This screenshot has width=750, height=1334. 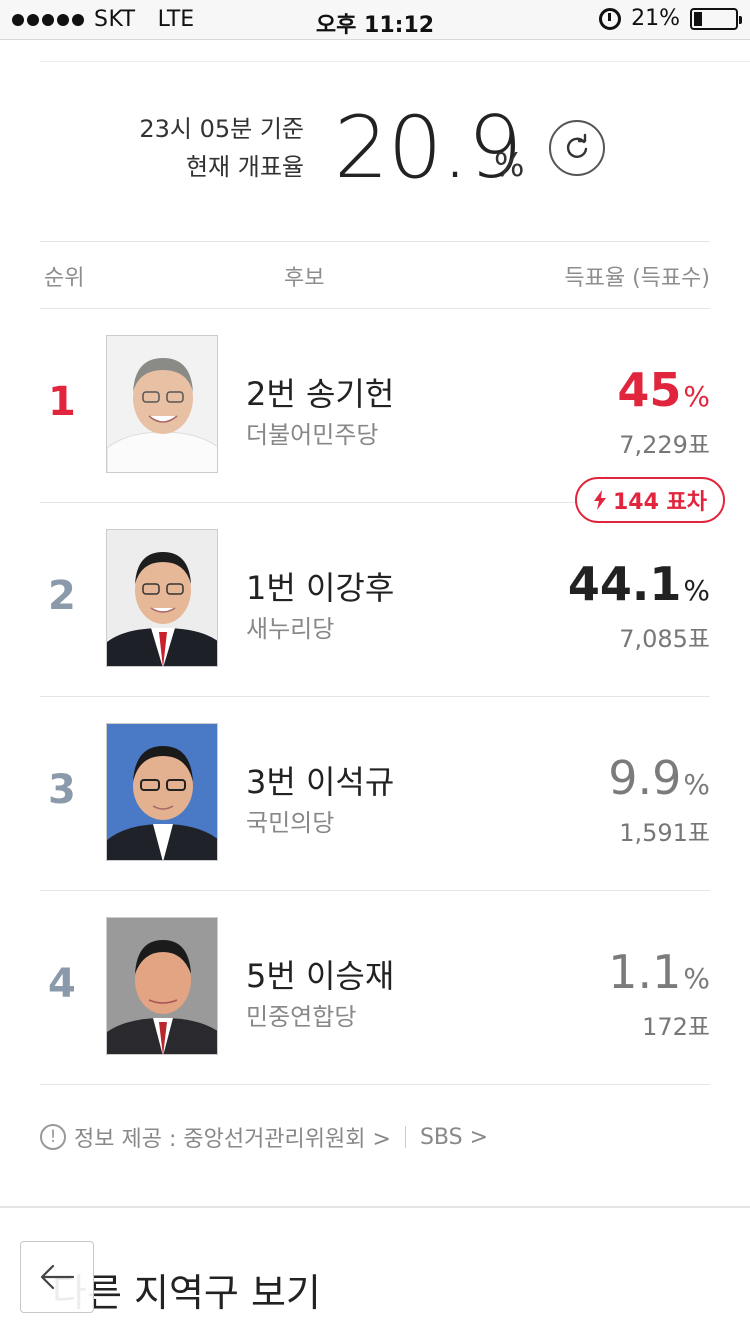 What do you see at coordinates (375, 1270) in the screenshot?
I see `bottom-bar: 다른 지역구 보기` at bounding box center [375, 1270].